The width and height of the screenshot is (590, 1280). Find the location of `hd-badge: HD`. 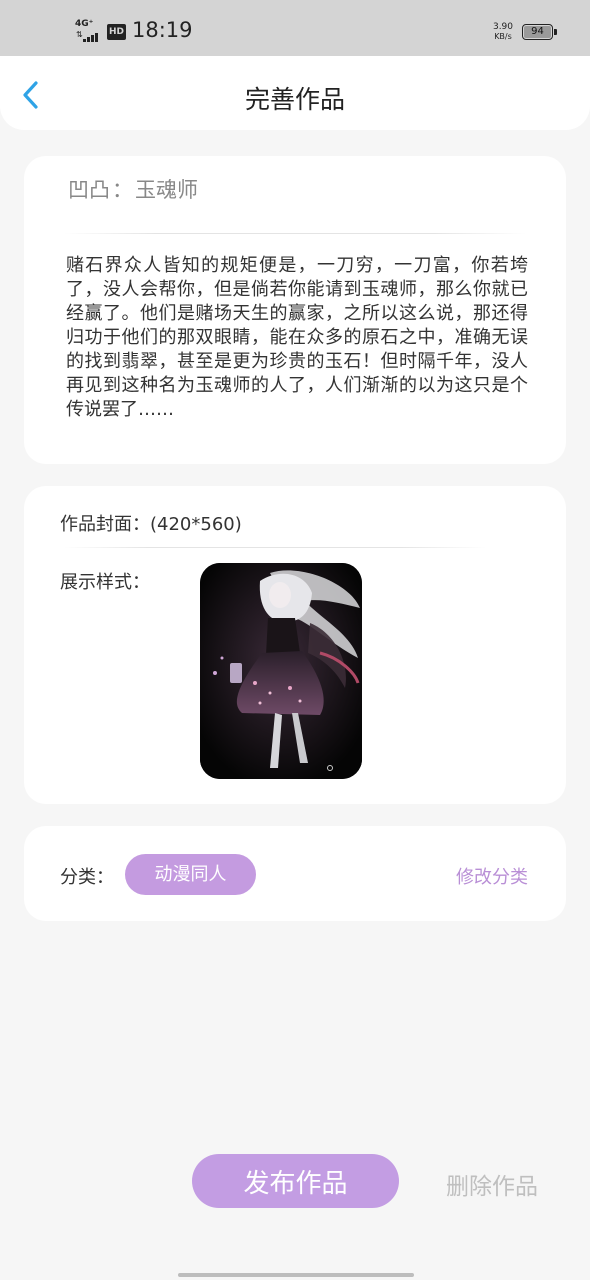

hd-badge: HD is located at coordinates (116, 32).